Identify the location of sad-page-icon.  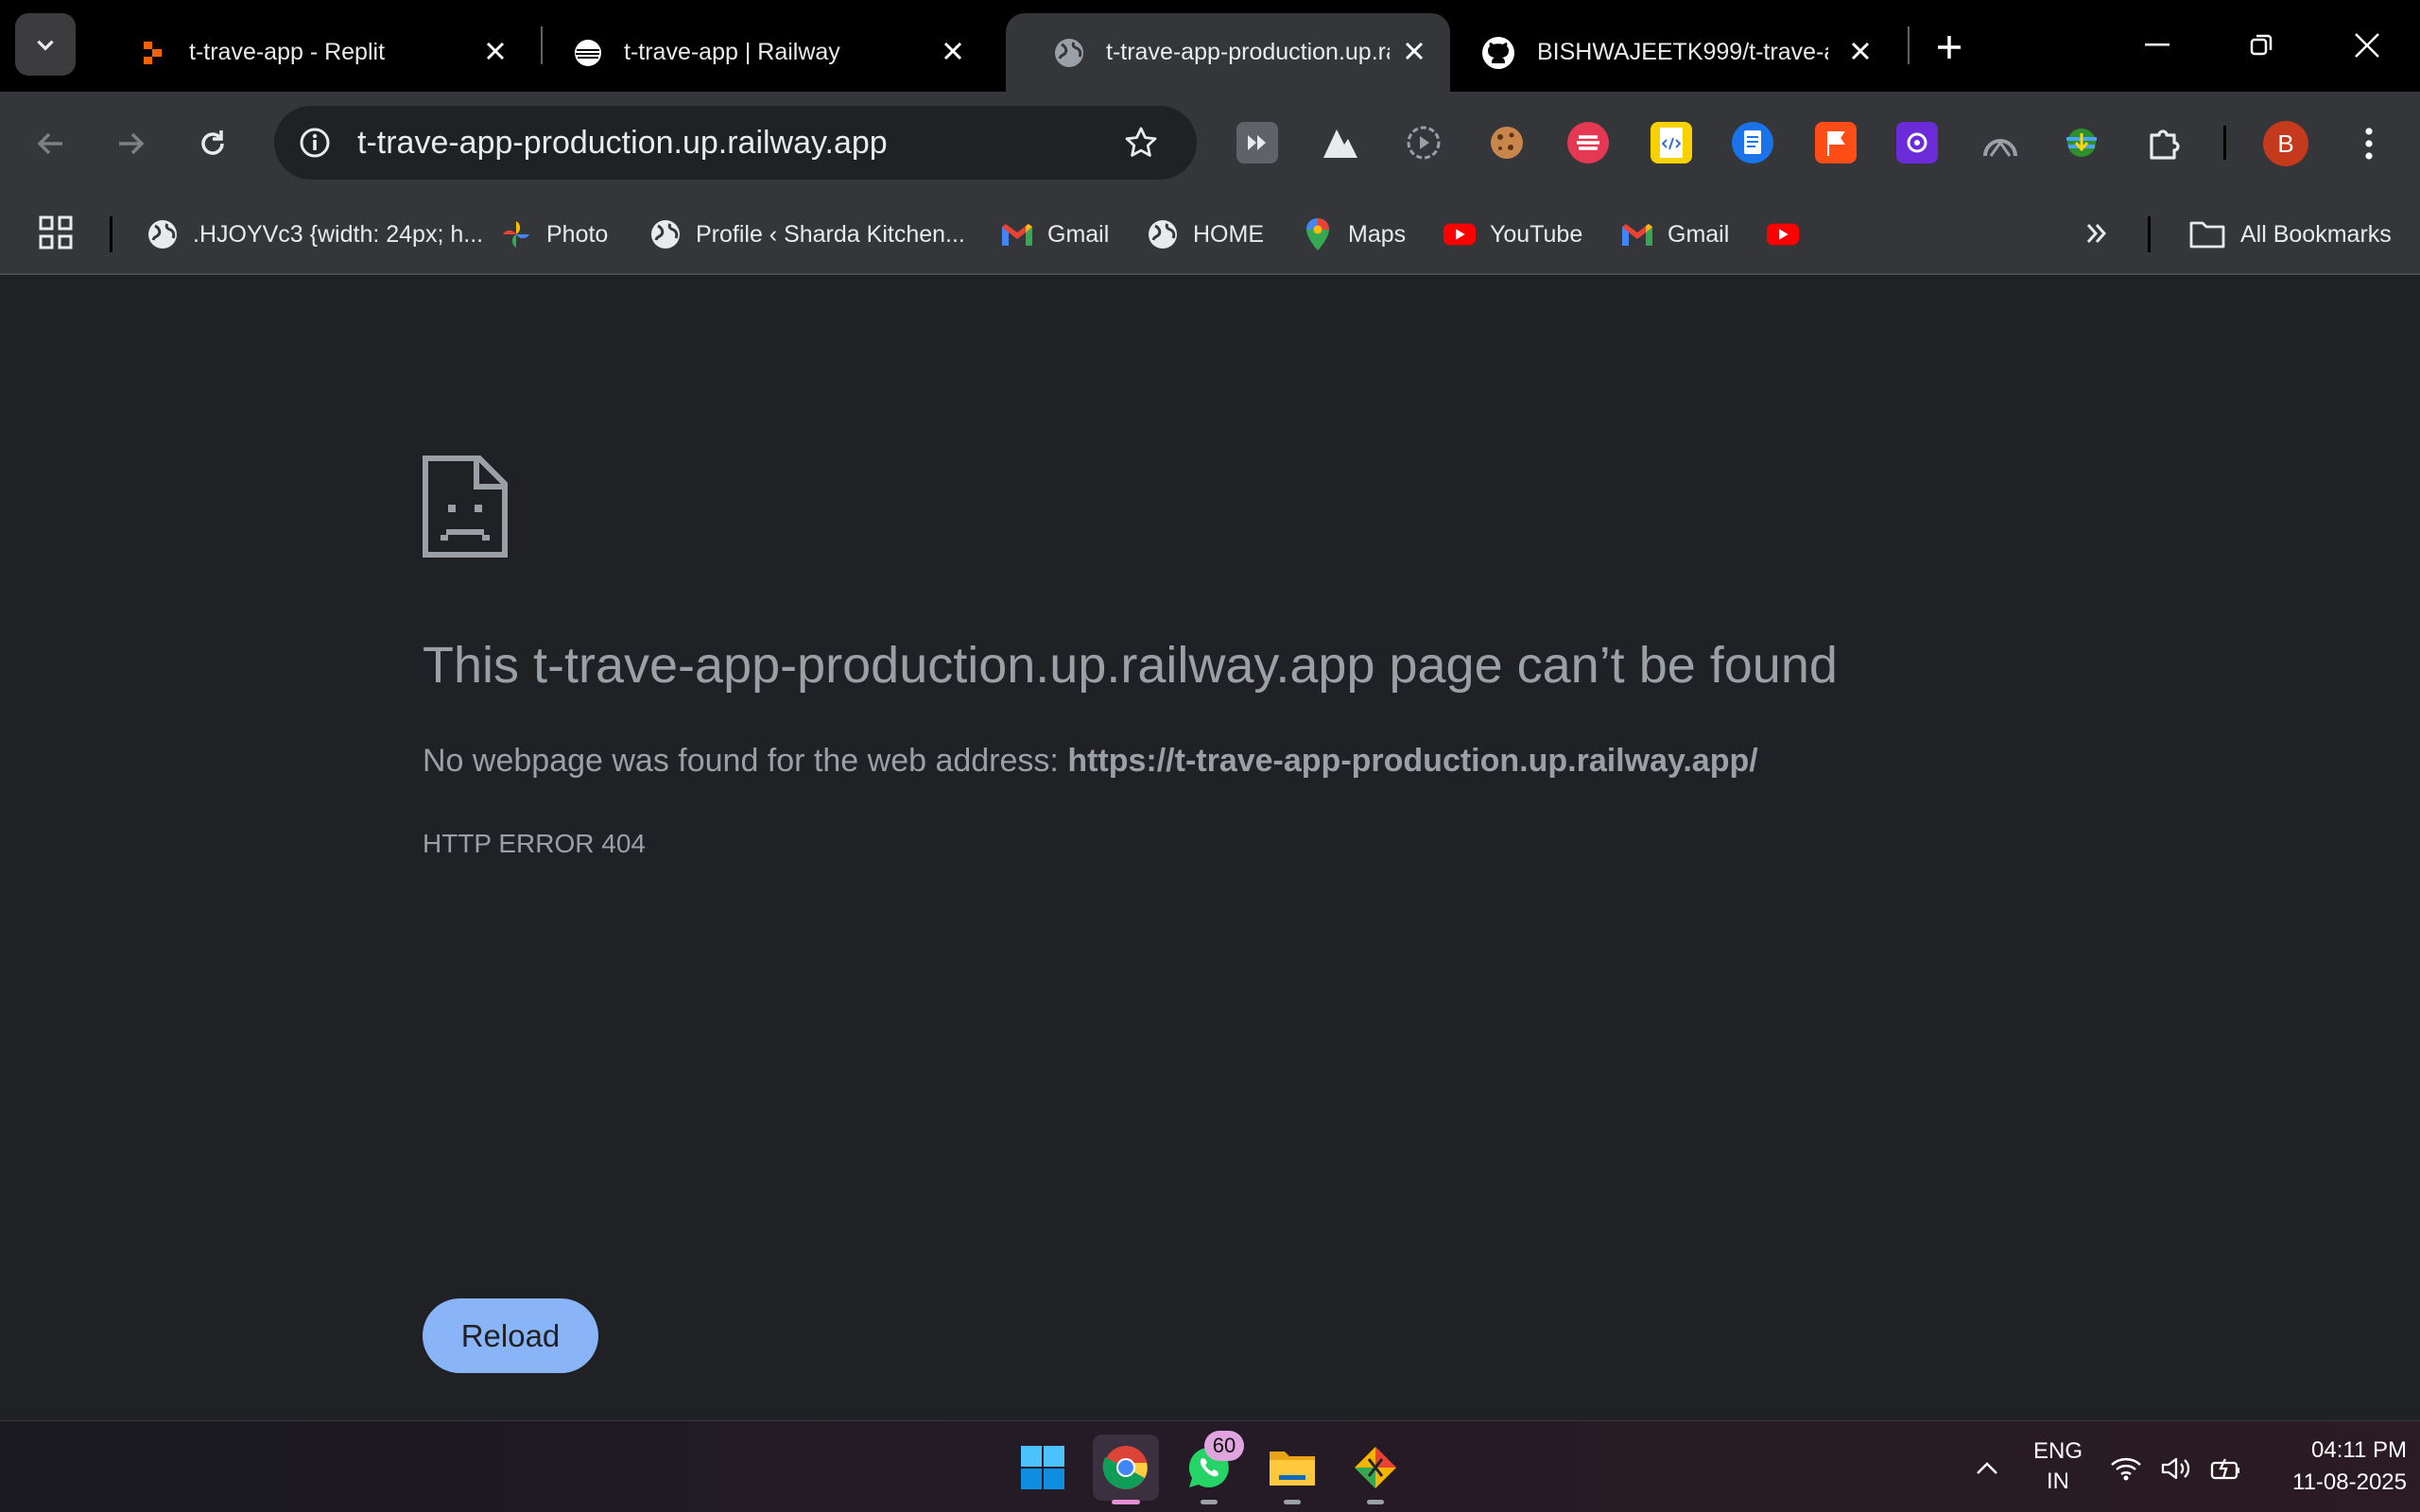
(465, 506).